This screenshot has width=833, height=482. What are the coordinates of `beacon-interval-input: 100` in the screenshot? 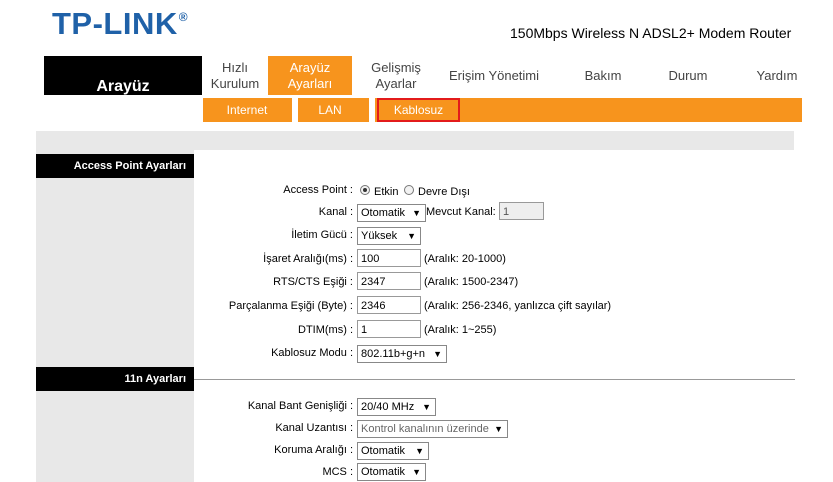 It's located at (389, 258).